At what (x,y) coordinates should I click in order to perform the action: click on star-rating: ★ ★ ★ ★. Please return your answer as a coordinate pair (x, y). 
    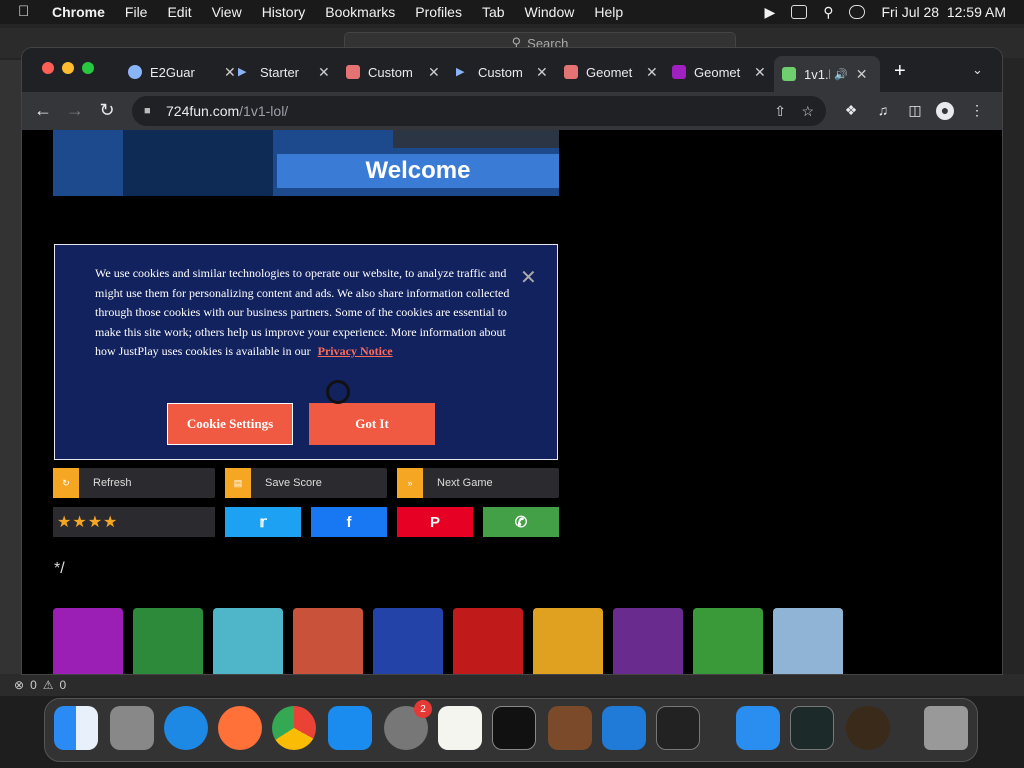
    Looking at the image, I should click on (134, 522).